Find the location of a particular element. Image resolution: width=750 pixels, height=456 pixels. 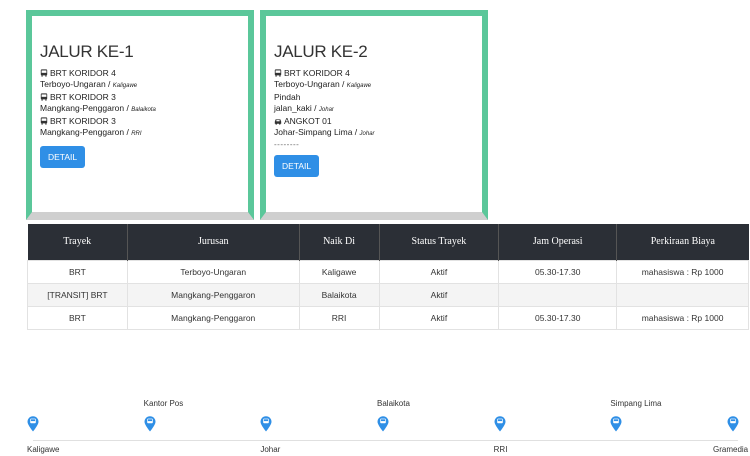

column-header: Trayek is located at coordinates (77, 242).